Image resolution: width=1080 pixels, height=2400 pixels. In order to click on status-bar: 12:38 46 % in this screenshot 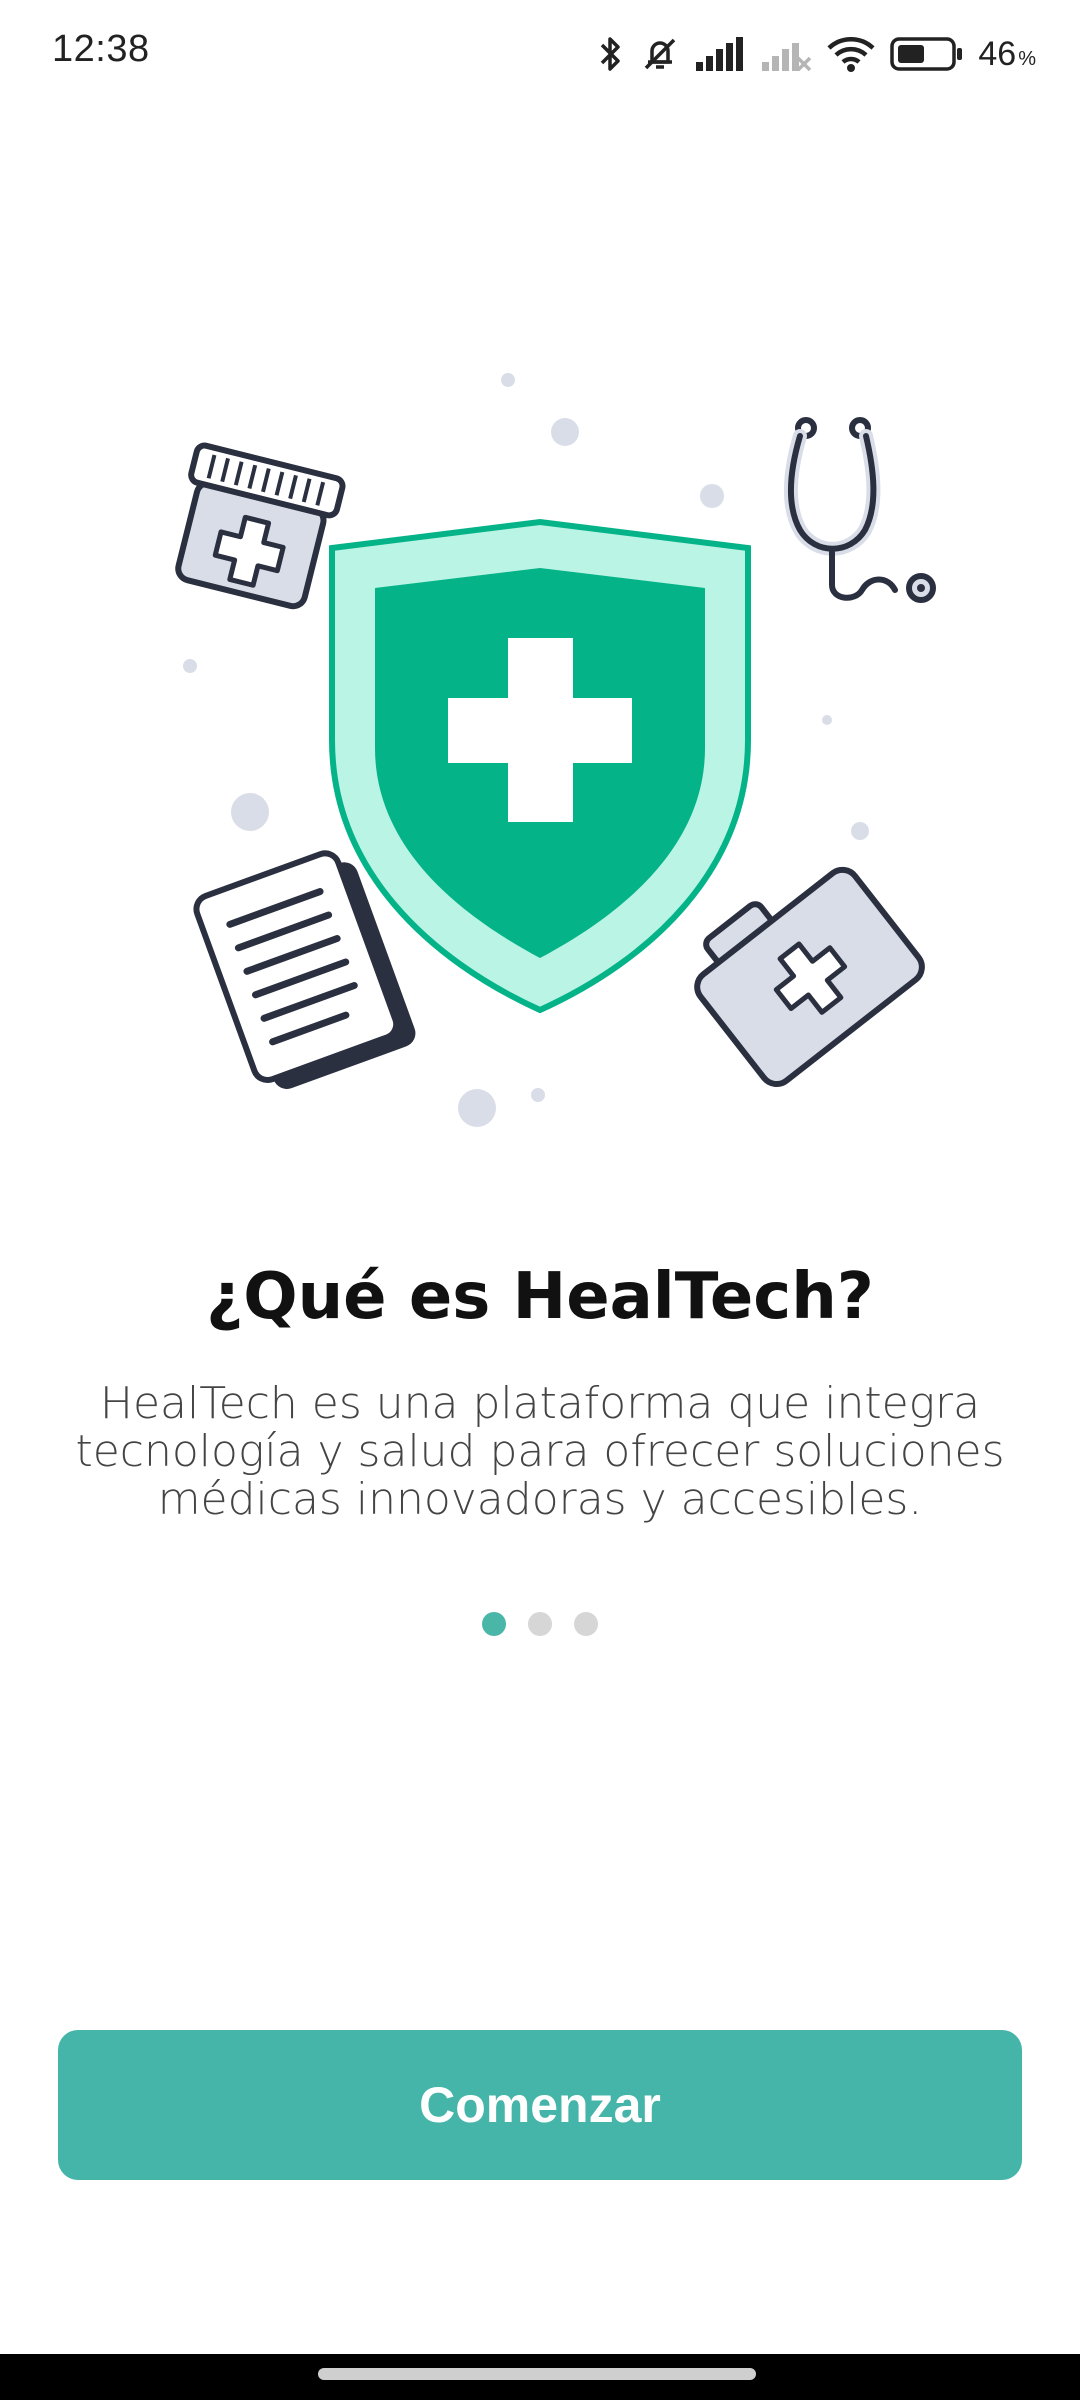, I will do `click(540, 55)`.